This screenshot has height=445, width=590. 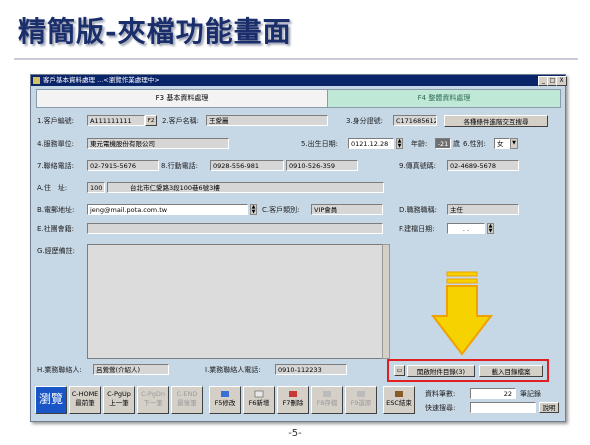 What do you see at coordinates (182, 98) in the screenshot?
I see `tab-basic-data: F3 基本資料處理` at bounding box center [182, 98].